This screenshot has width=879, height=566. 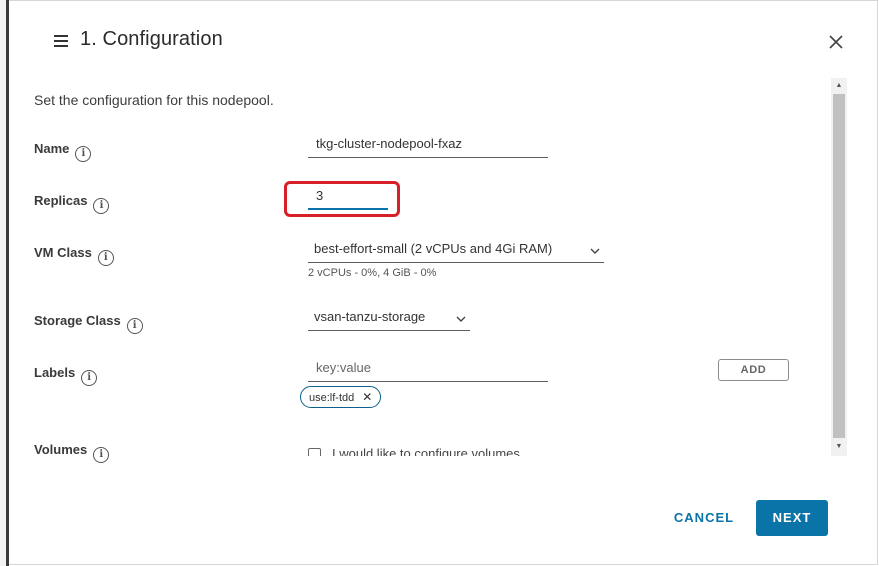 I want to click on scroll-down-icon: ▼, so click(x=839, y=447).